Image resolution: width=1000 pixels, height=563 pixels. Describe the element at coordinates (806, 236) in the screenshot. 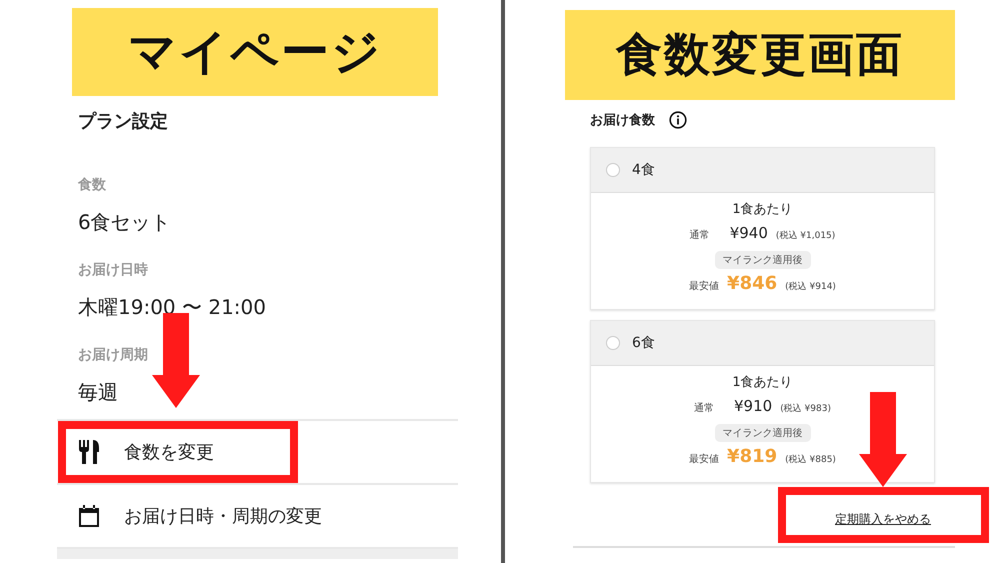

I see `tax-price: (税込 ¥1,015)` at that location.